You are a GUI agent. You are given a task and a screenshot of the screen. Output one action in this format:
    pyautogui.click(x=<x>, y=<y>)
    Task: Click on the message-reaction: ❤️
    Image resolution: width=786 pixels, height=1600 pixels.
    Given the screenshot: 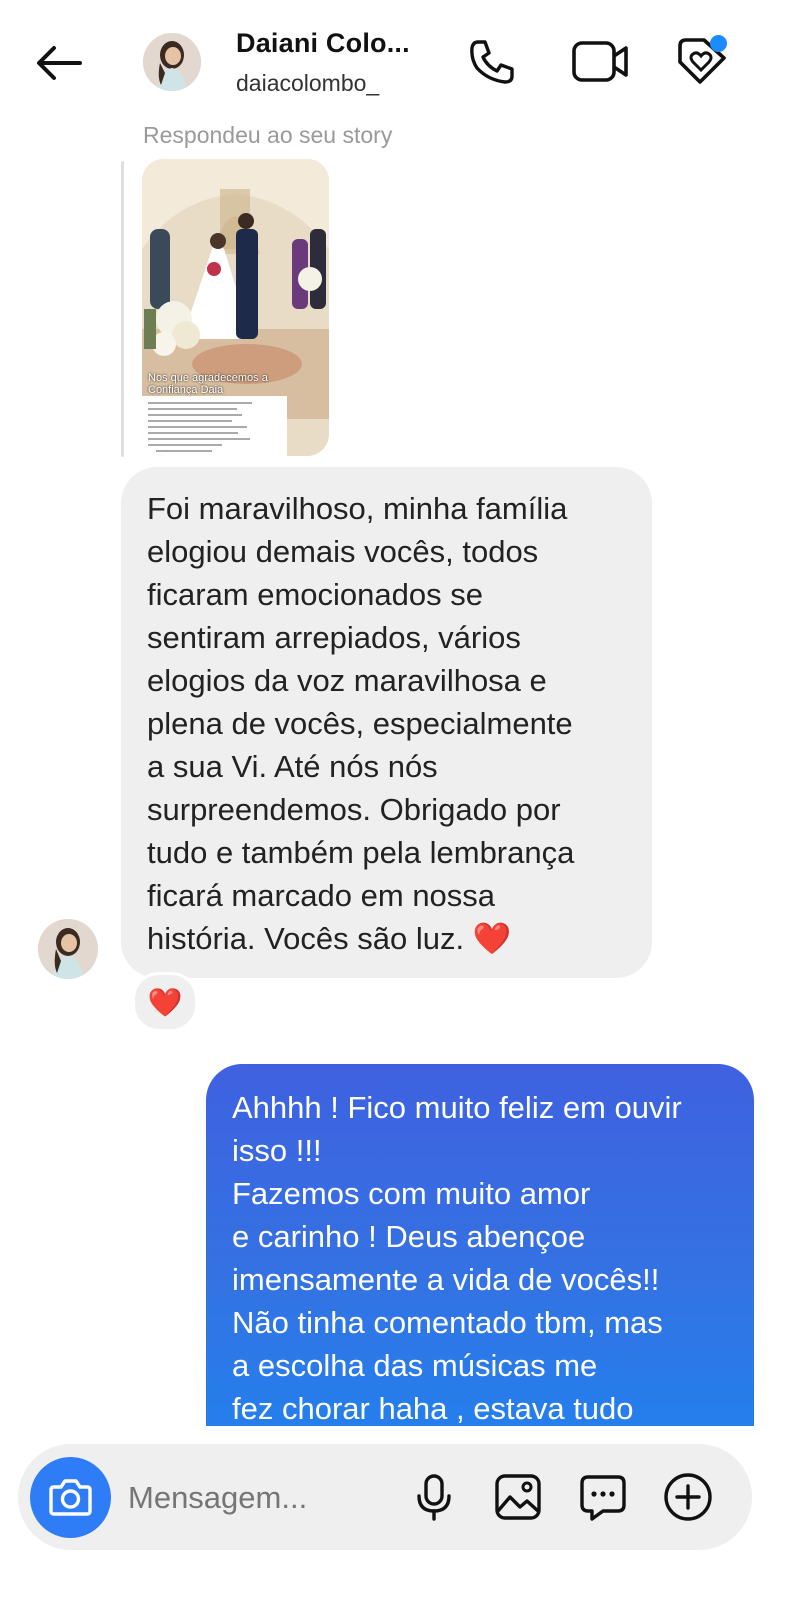 What is the action you would take?
    pyautogui.click(x=165, y=1002)
    